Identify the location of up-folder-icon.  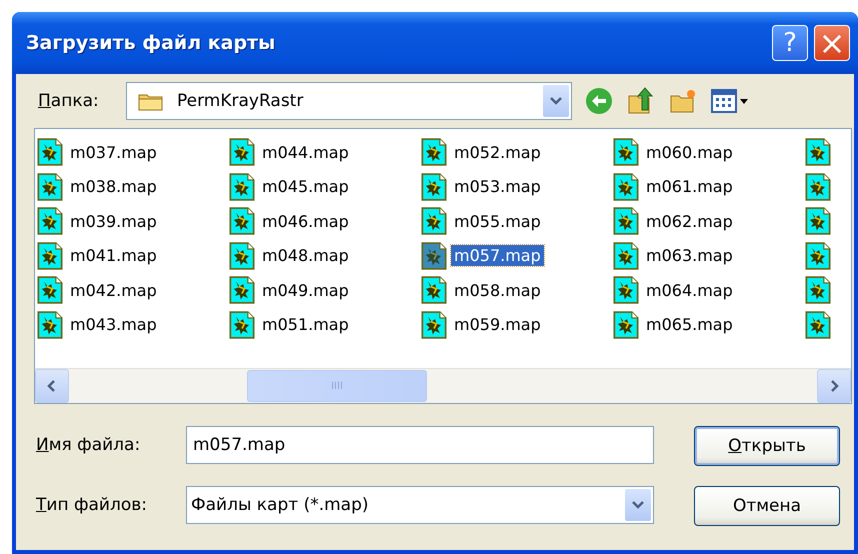
(641, 101).